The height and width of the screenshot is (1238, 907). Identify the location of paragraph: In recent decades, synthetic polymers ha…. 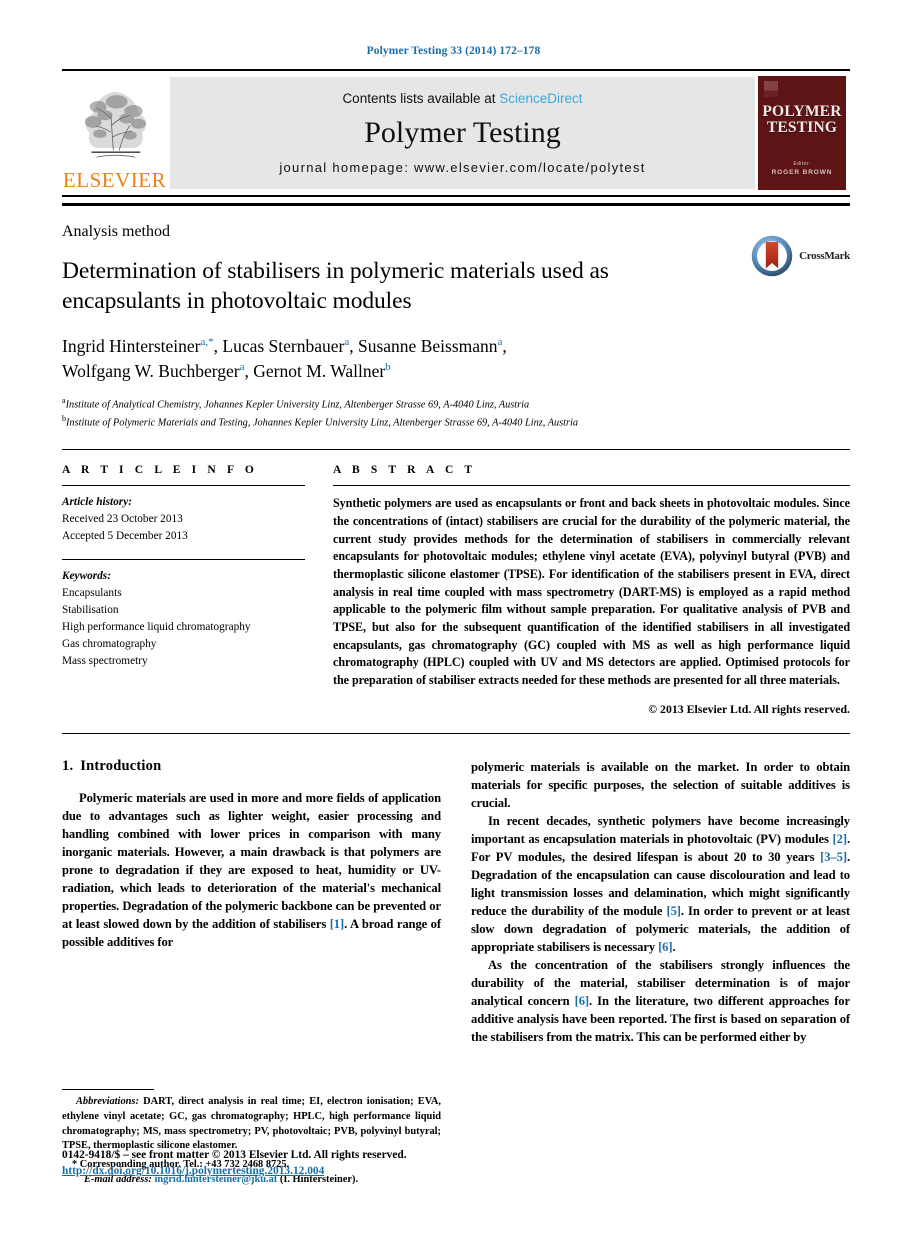
(660, 884).